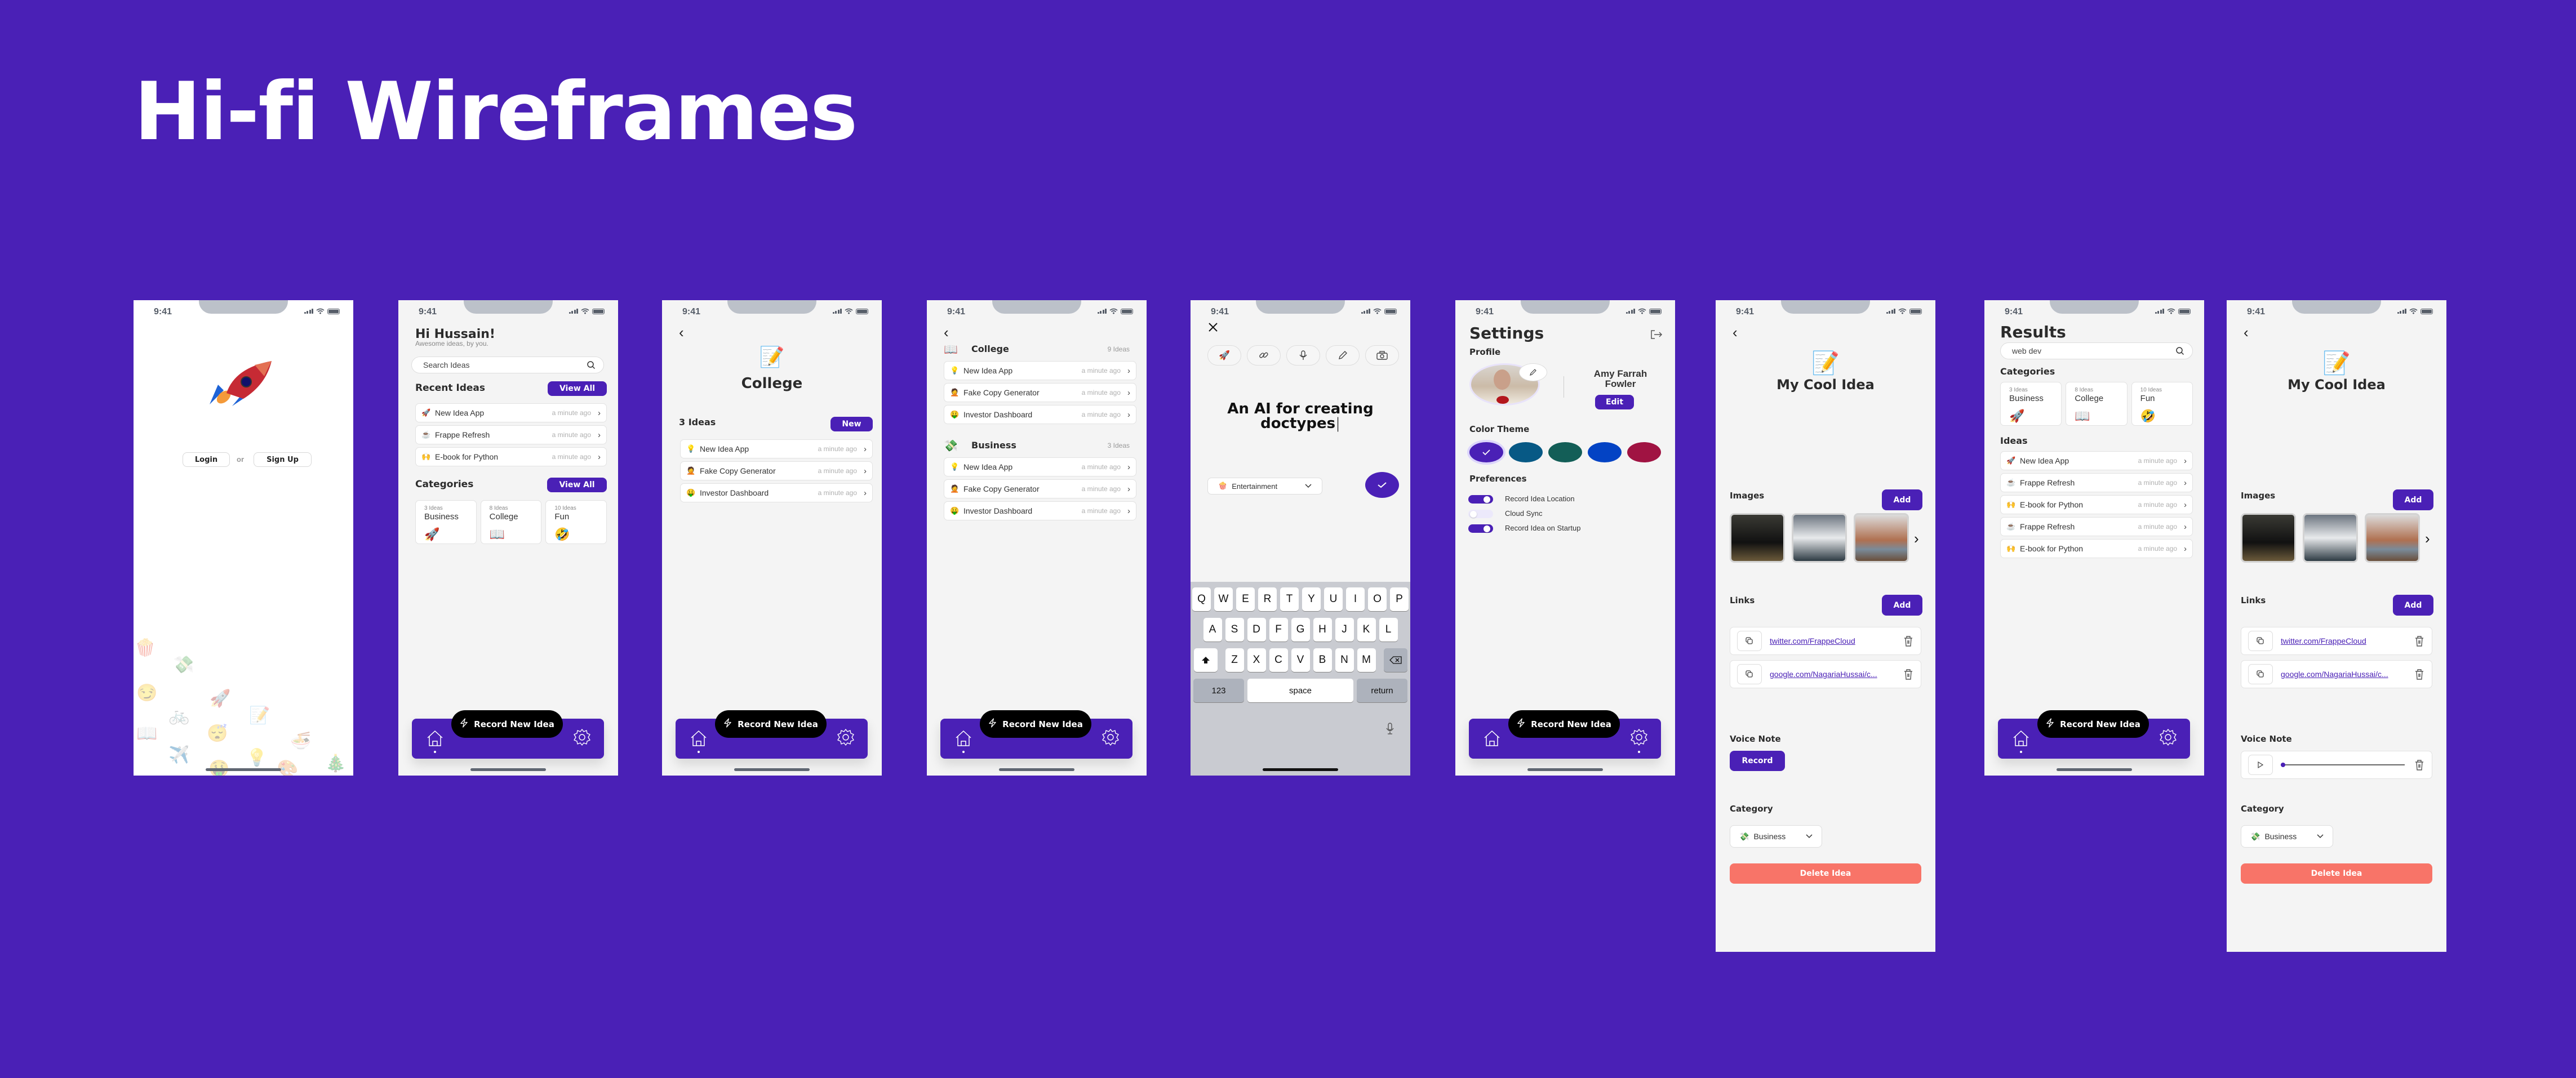  Describe the element at coordinates (1388, 630) in the screenshot. I see `key: L` at that location.